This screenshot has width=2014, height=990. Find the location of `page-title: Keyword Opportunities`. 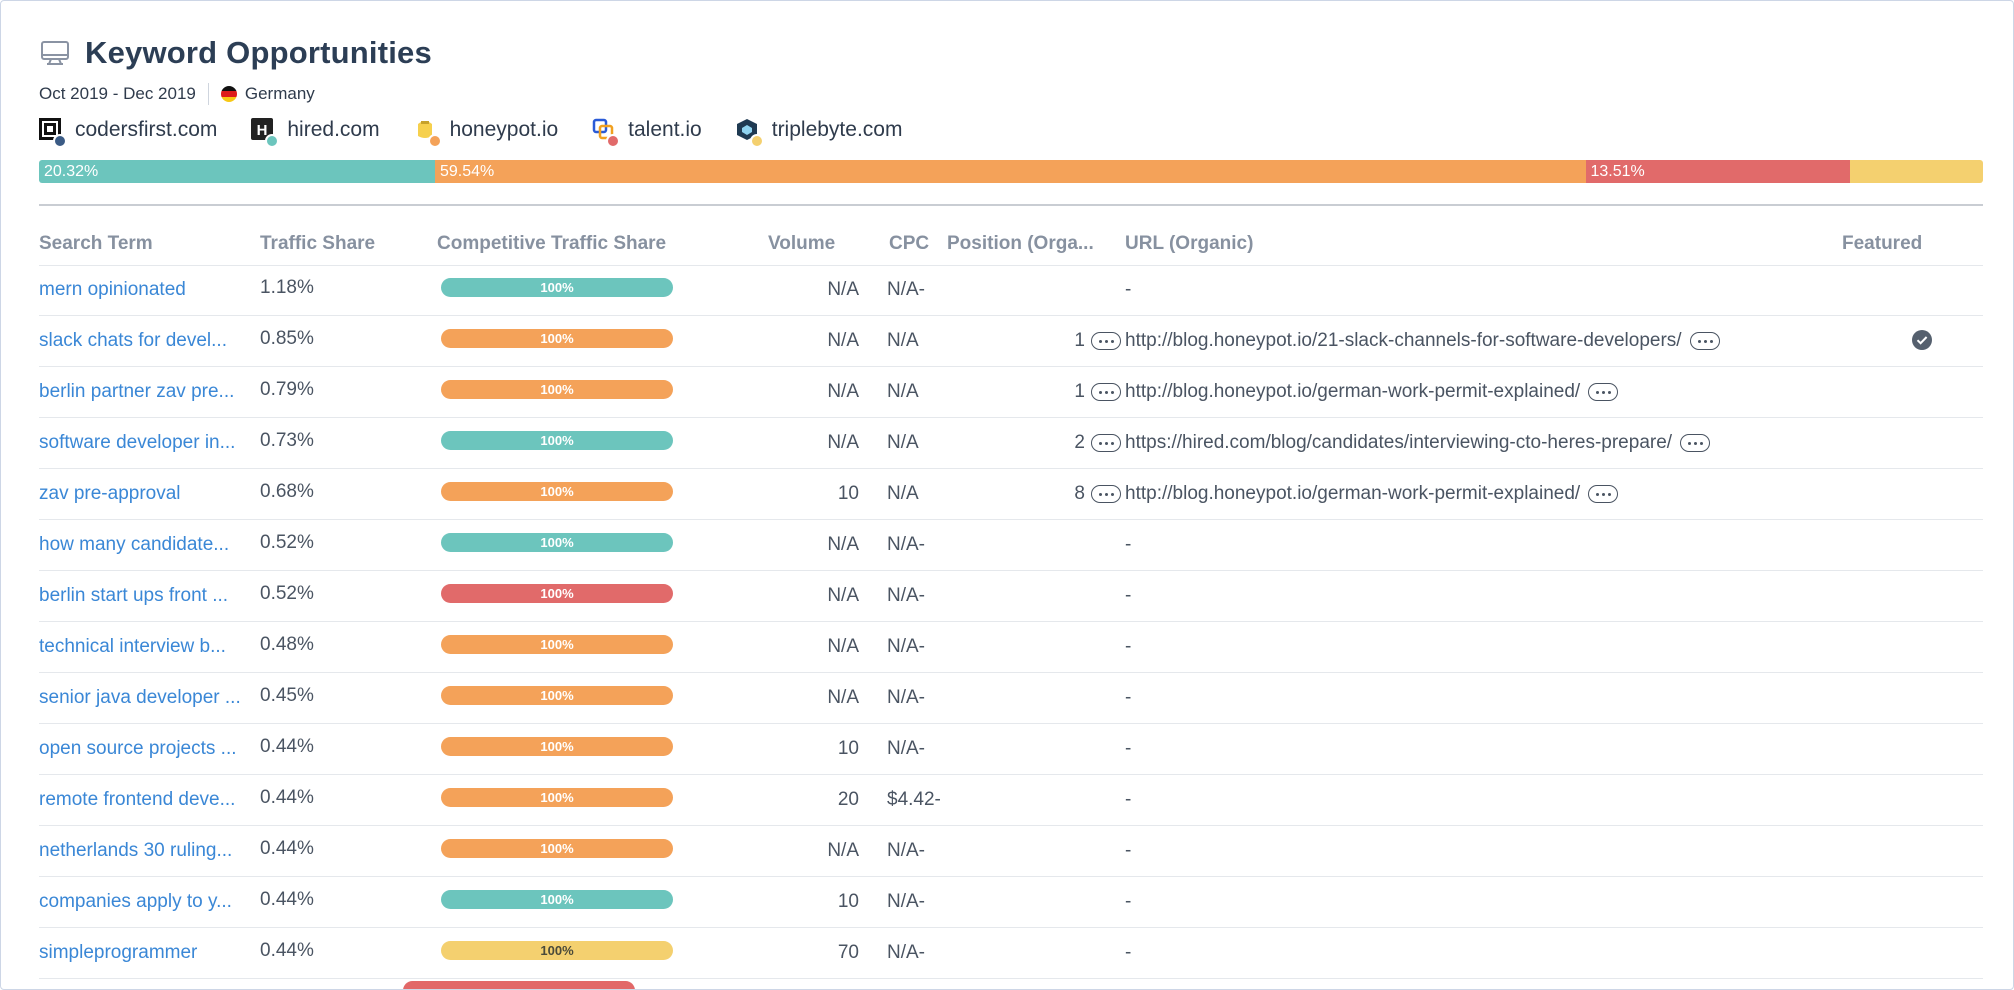

page-title: Keyword Opportunities is located at coordinates (258, 52).